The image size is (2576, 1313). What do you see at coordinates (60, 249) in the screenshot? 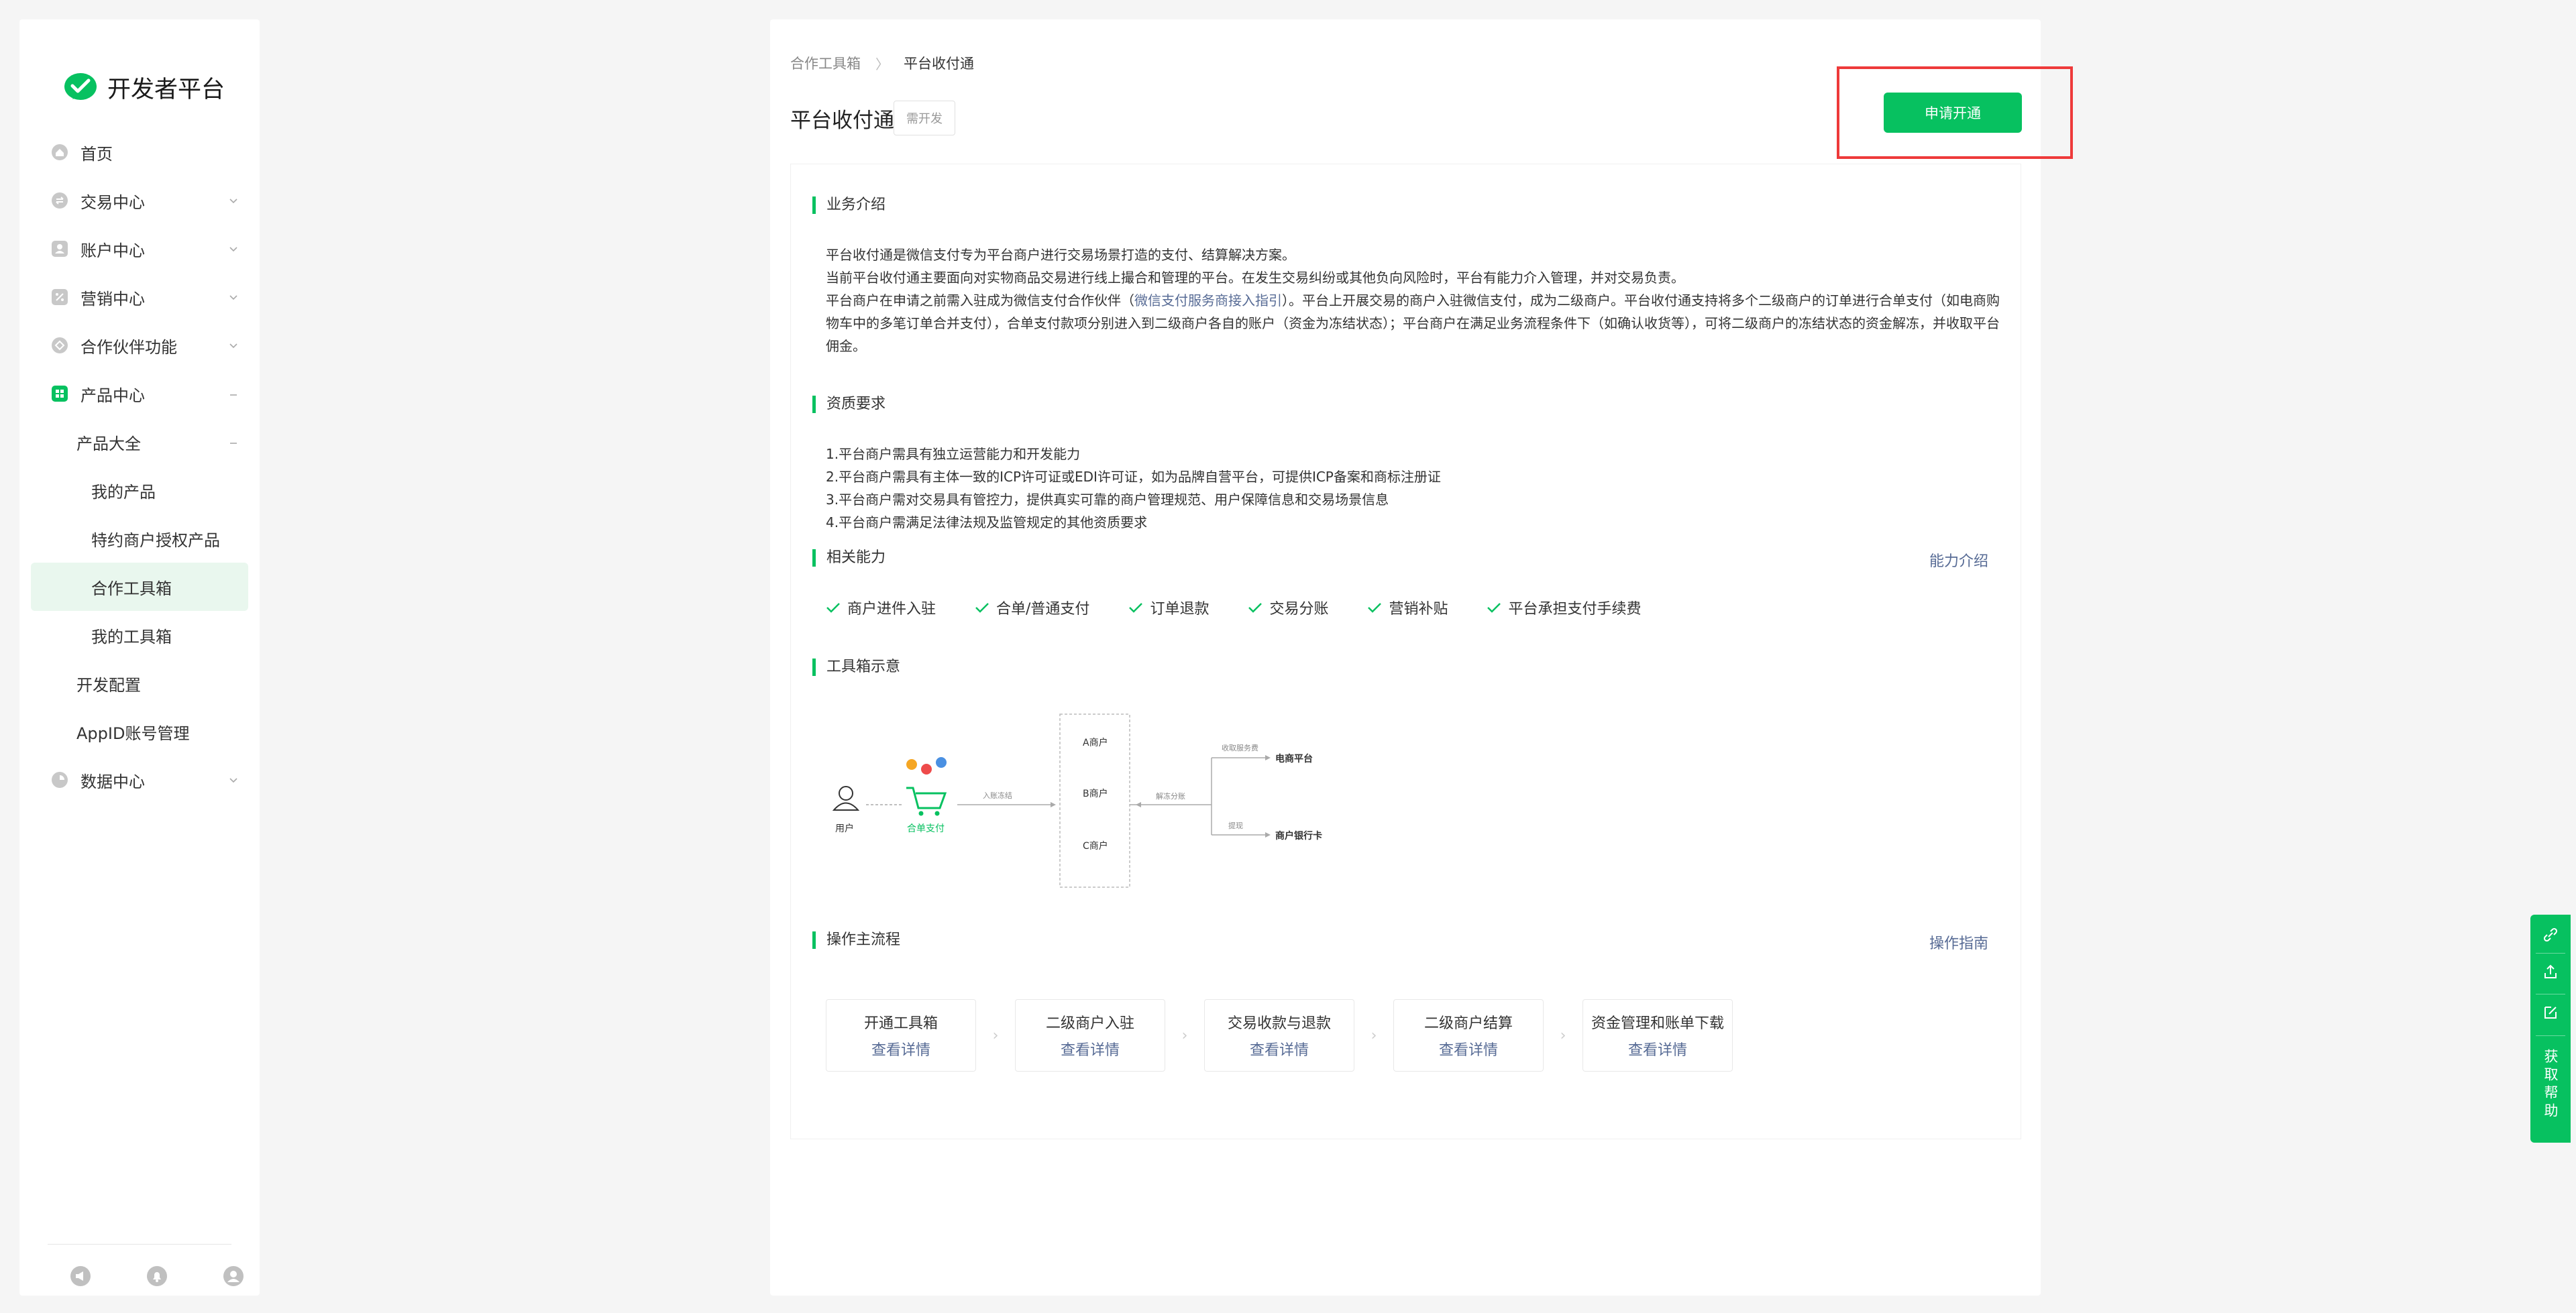
I see `account-icon` at bounding box center [60, 249].